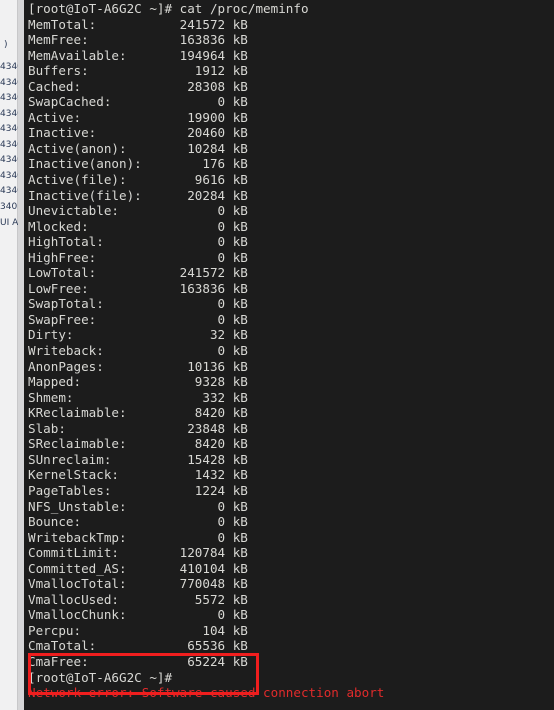  I want to click on meminfo-row: VmallocChunk: 0 kB, so click(138, 615).